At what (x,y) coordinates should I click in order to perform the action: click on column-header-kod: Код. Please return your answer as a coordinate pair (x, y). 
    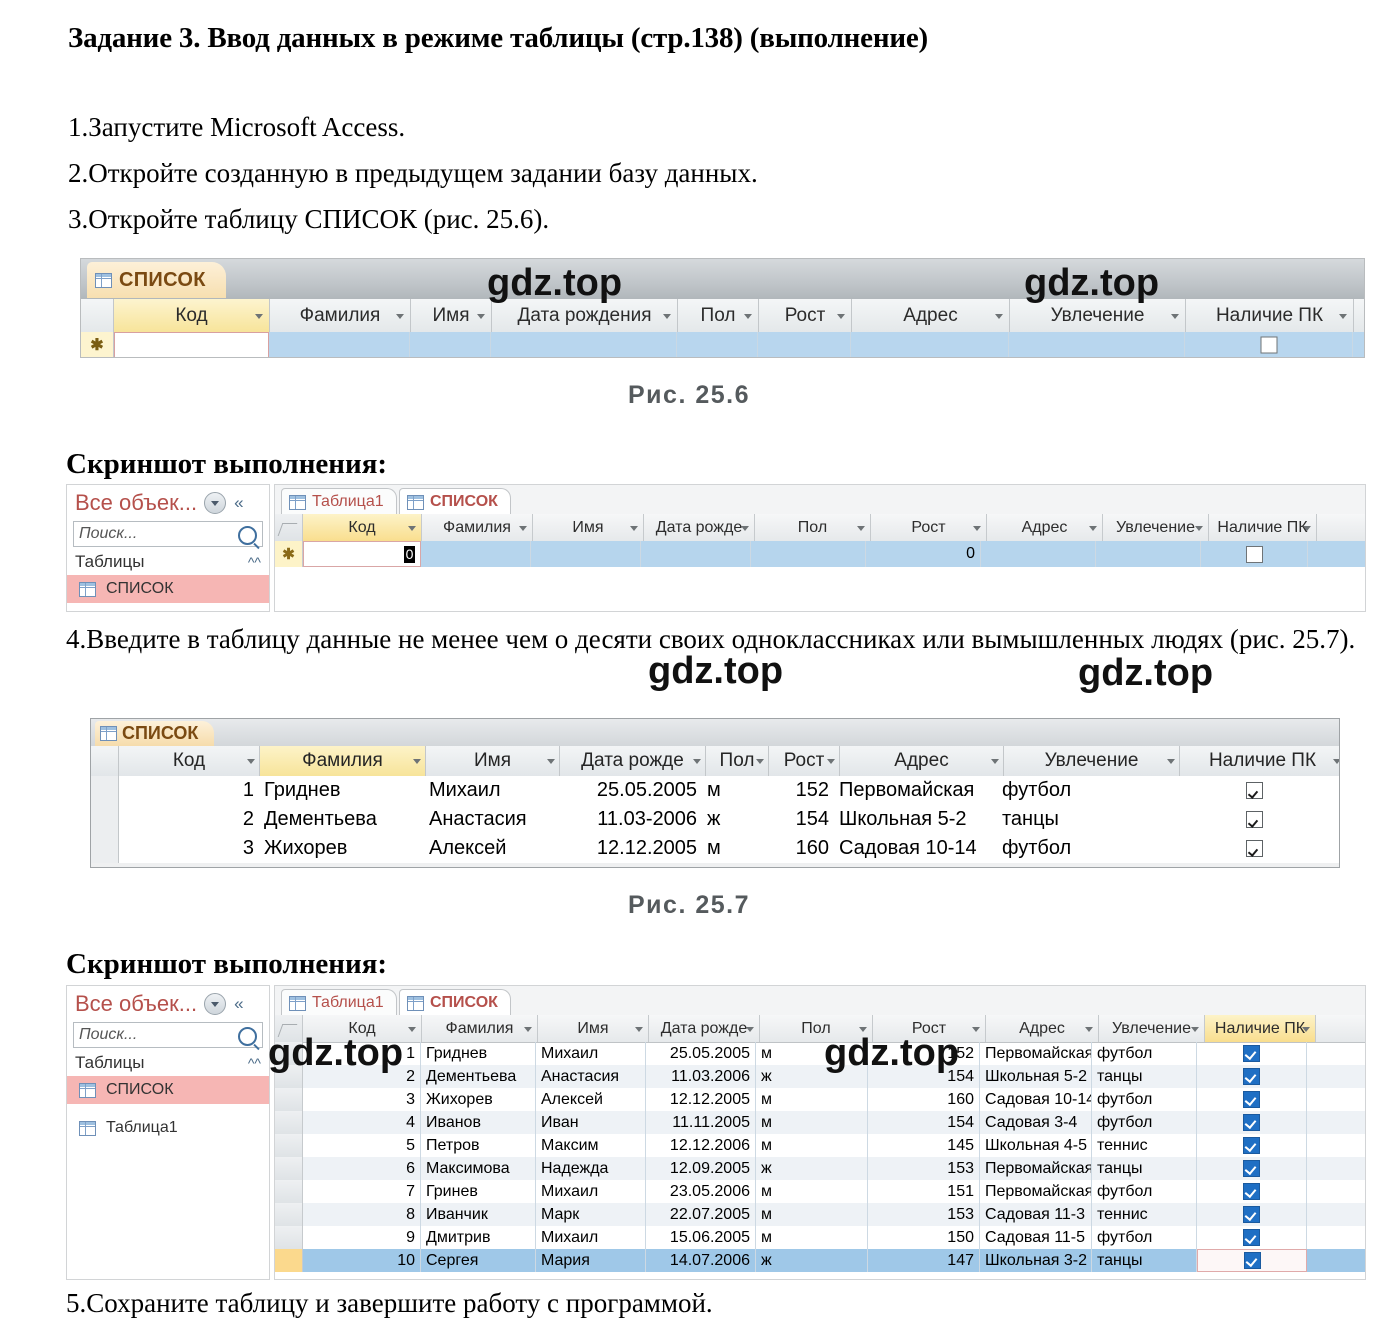
    Looking at the image, I should click on (362, 1028).